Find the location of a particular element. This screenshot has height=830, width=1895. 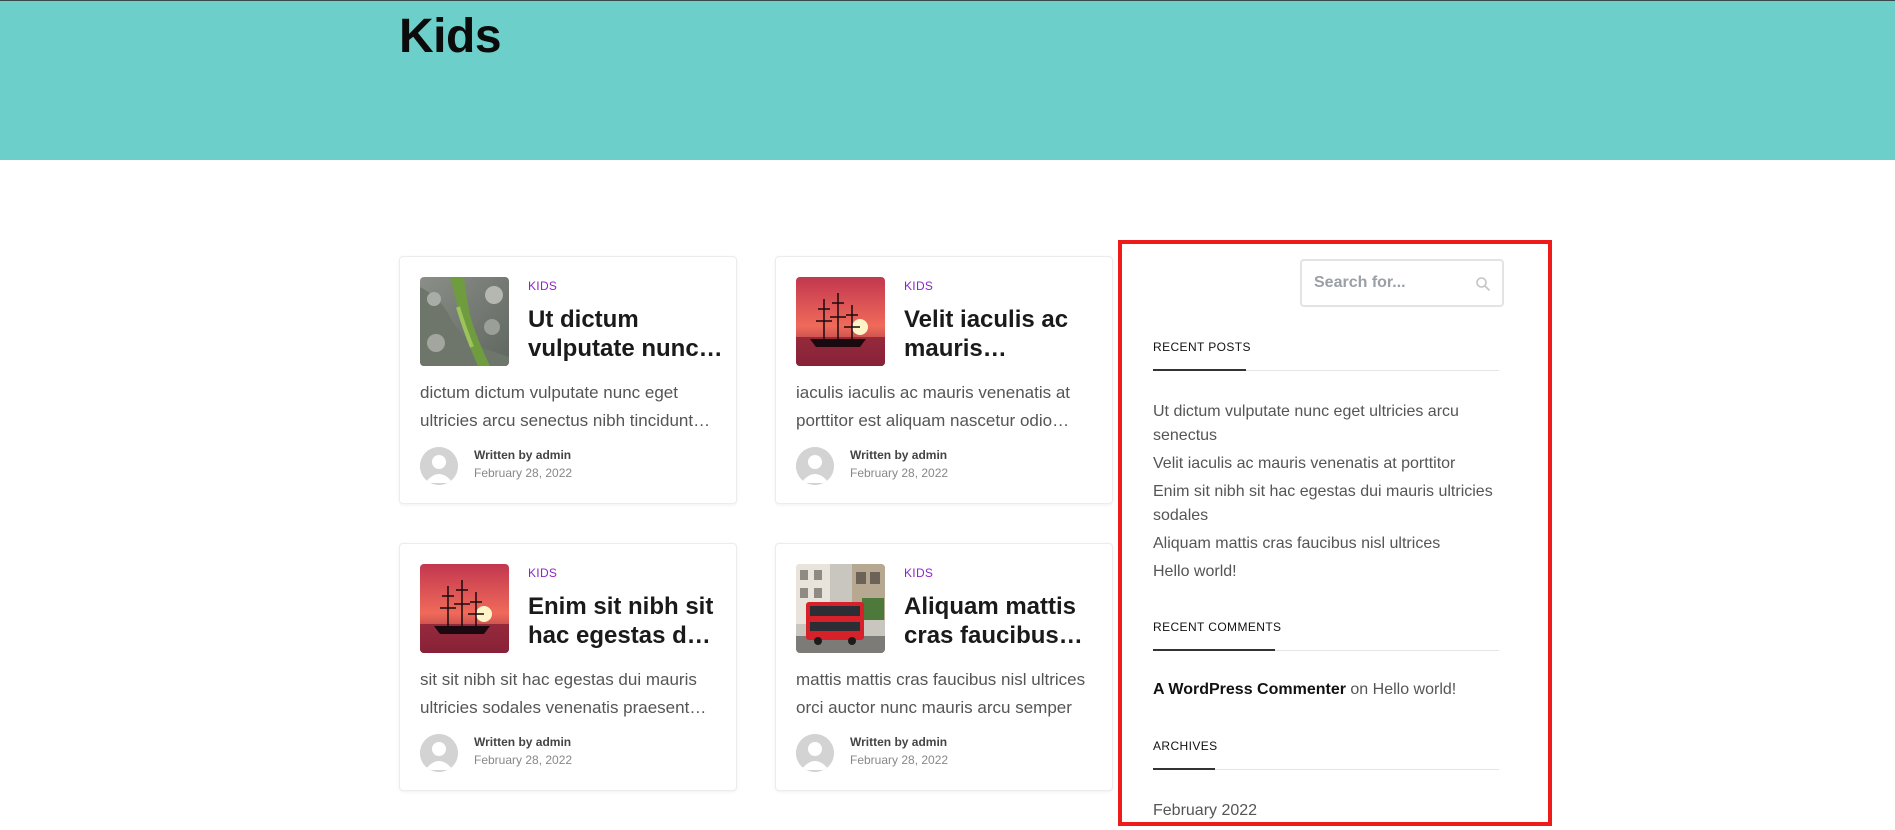

comment-author-link: A WordPress Commenter is located at coordinates (1249, 689).